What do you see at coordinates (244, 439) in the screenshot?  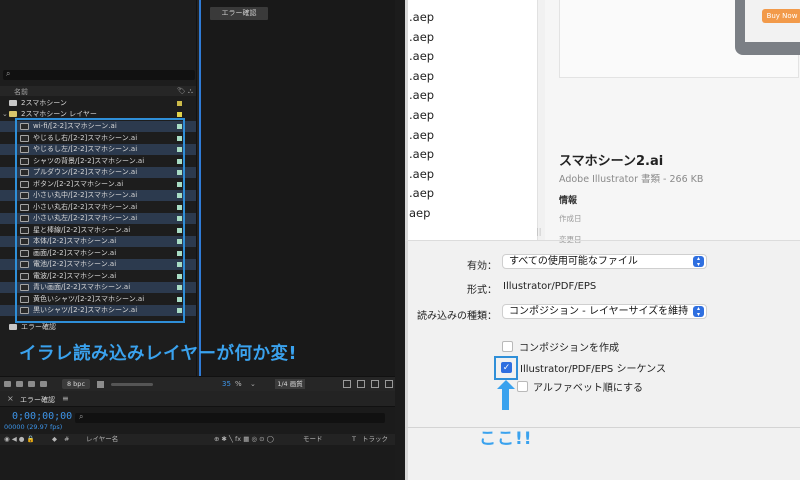 I see `switches-icon: ⊕ ✱ ╲ fx ▦ ◎ ⊙ ◯` at bounding box center [244, 439].